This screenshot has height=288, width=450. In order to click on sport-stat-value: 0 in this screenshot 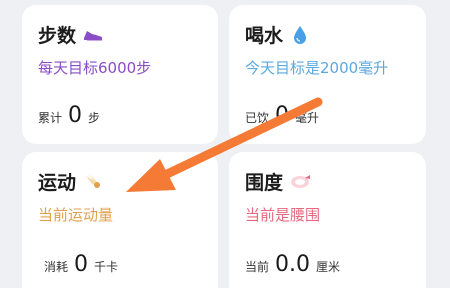, I will do `click(81, 264)`.